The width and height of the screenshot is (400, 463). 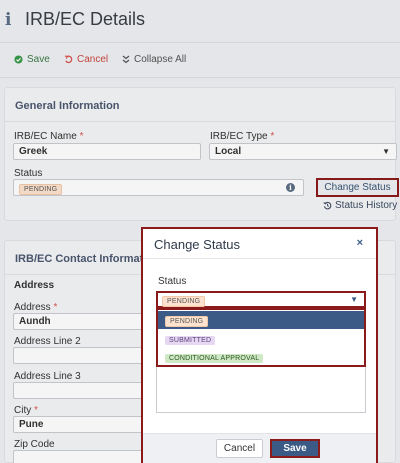 I want to click on modal-cancel-button: Cancel, so click(x=239, y=448).